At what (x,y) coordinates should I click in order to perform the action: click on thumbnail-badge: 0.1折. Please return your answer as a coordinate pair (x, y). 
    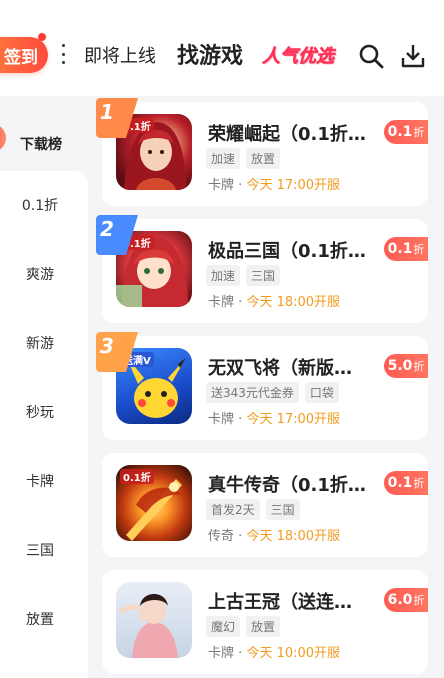
    Looking at the image, I should click on (137, 476).